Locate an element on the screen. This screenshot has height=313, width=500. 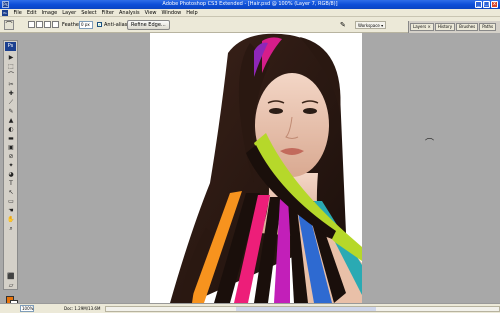
tab-brushes: Brushes is located at coordinates (467, 27).